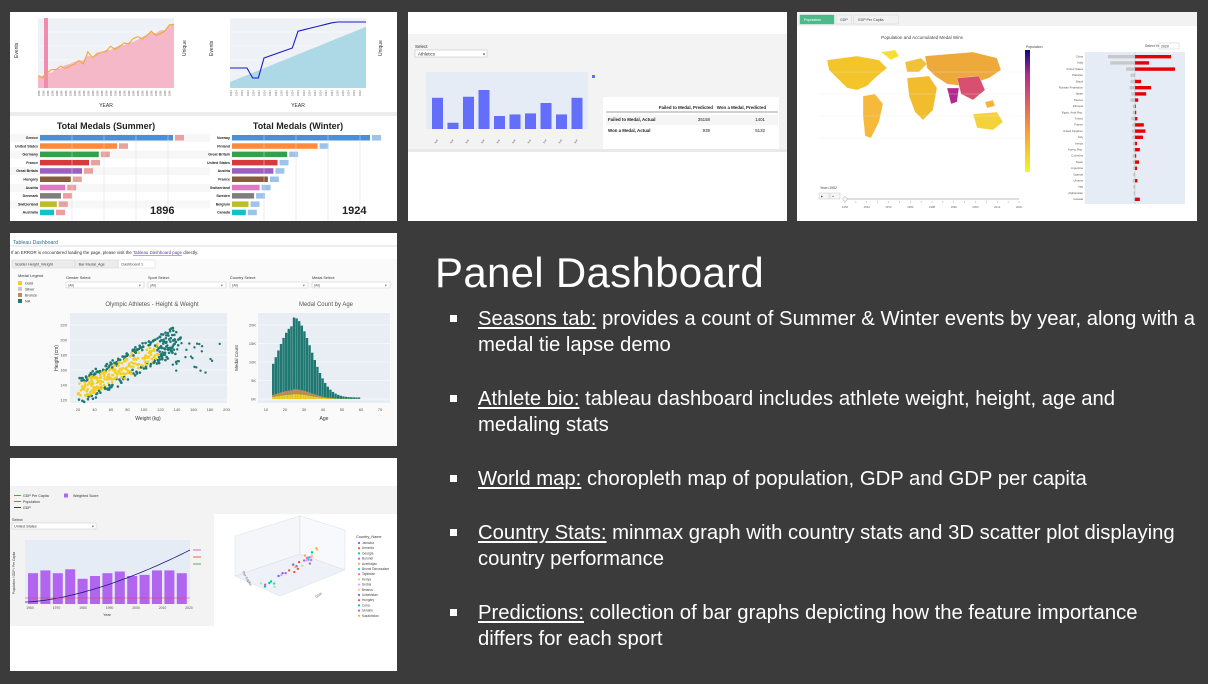 Image resolution: width=1208 pixels, height=684 pixels. Describe the element at coordinates (30, 608) in the screenshot. I see `svg-text: 1960` at that location.